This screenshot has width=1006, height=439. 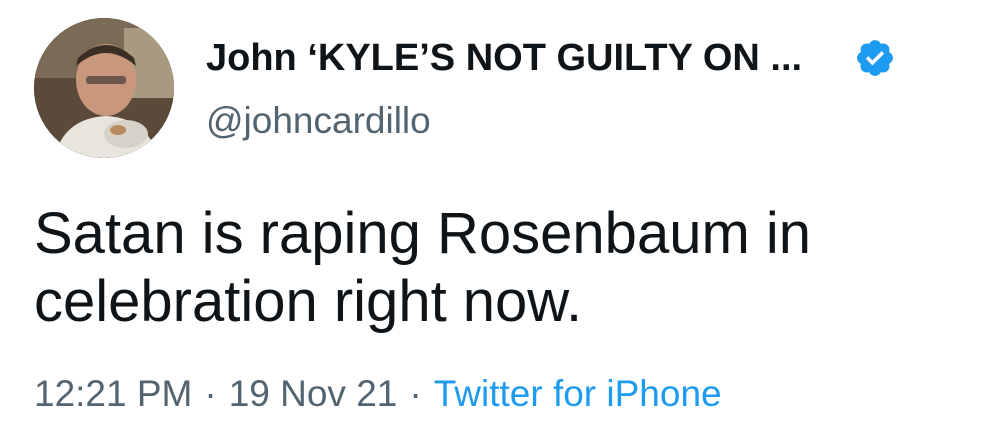 I want to click on tweet-date: 19 Nov 21, so click(x=313, y=394).